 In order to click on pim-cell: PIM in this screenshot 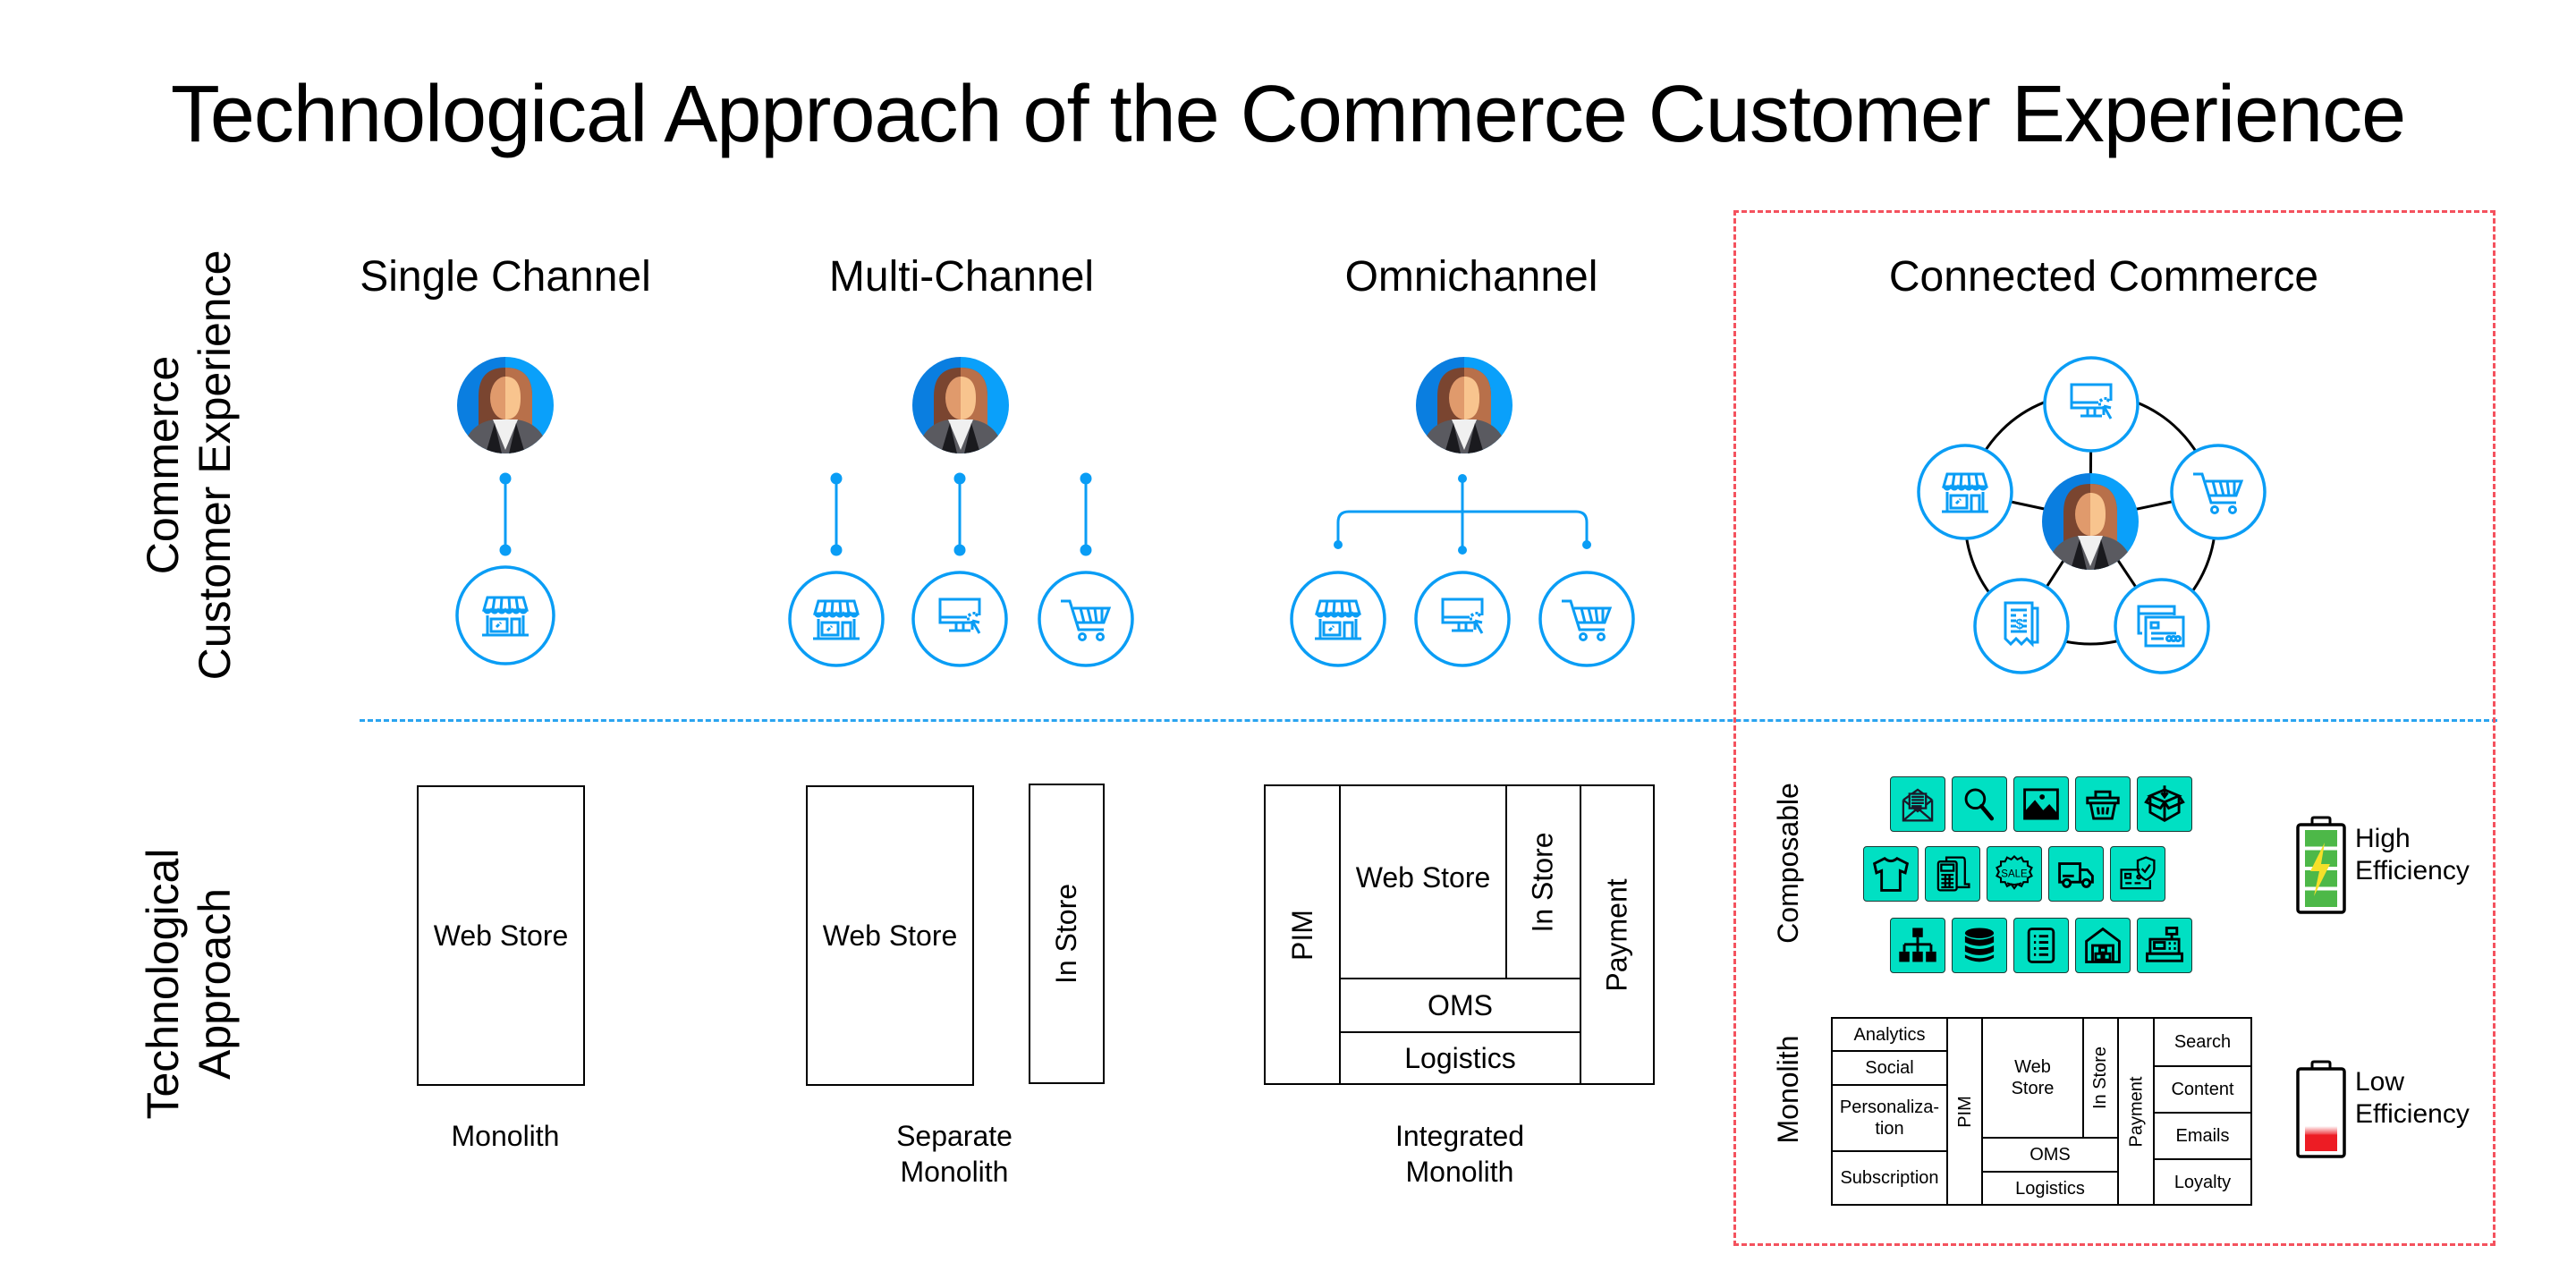, I will do `click(1302, 934)`.